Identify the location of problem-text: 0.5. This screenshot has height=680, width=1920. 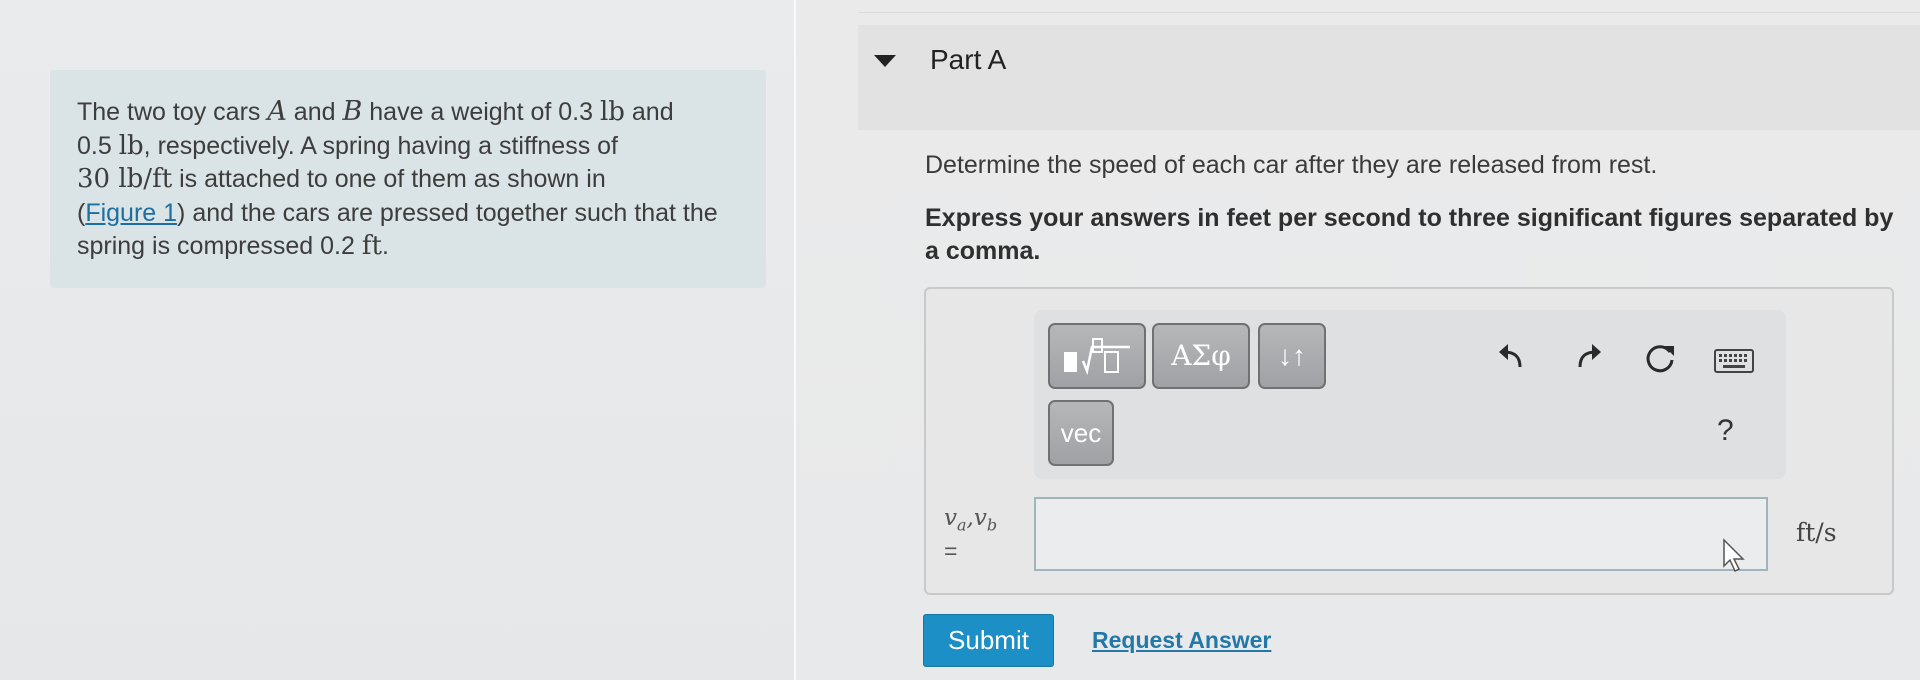
(98, 145).